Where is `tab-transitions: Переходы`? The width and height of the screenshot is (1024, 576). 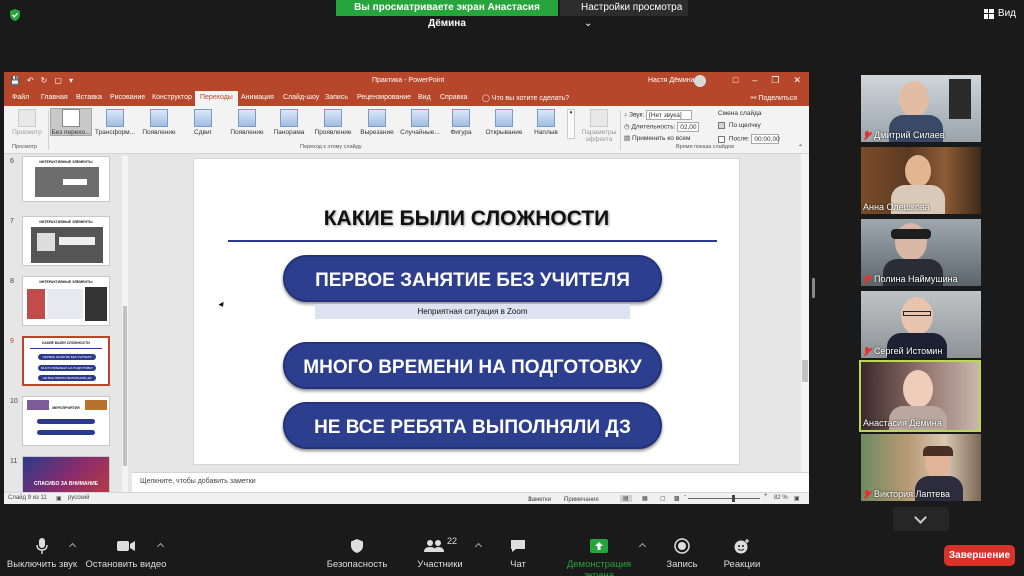 tab-transitions: Переходы is located at coordinates (216, 98).